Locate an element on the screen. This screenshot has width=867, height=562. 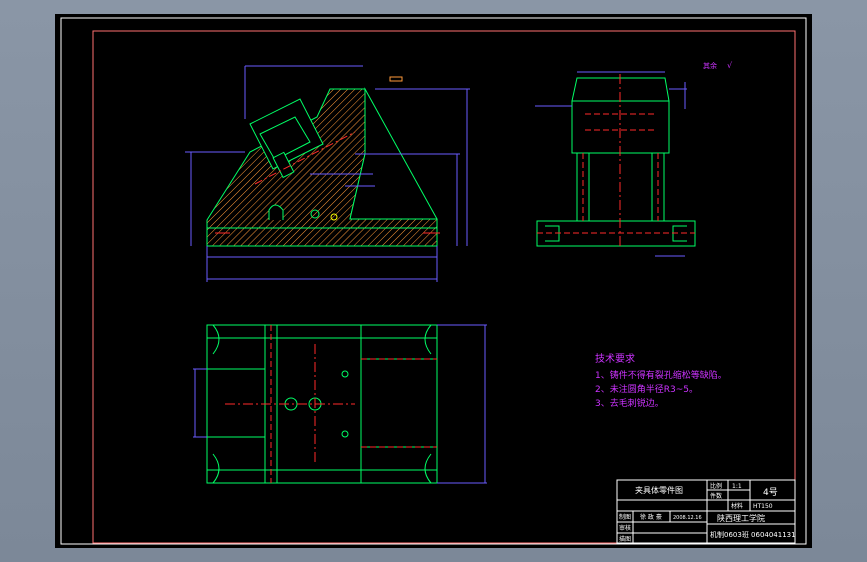
class-info: 机制0603班 0604041131 is located at coordinates (753, 534).